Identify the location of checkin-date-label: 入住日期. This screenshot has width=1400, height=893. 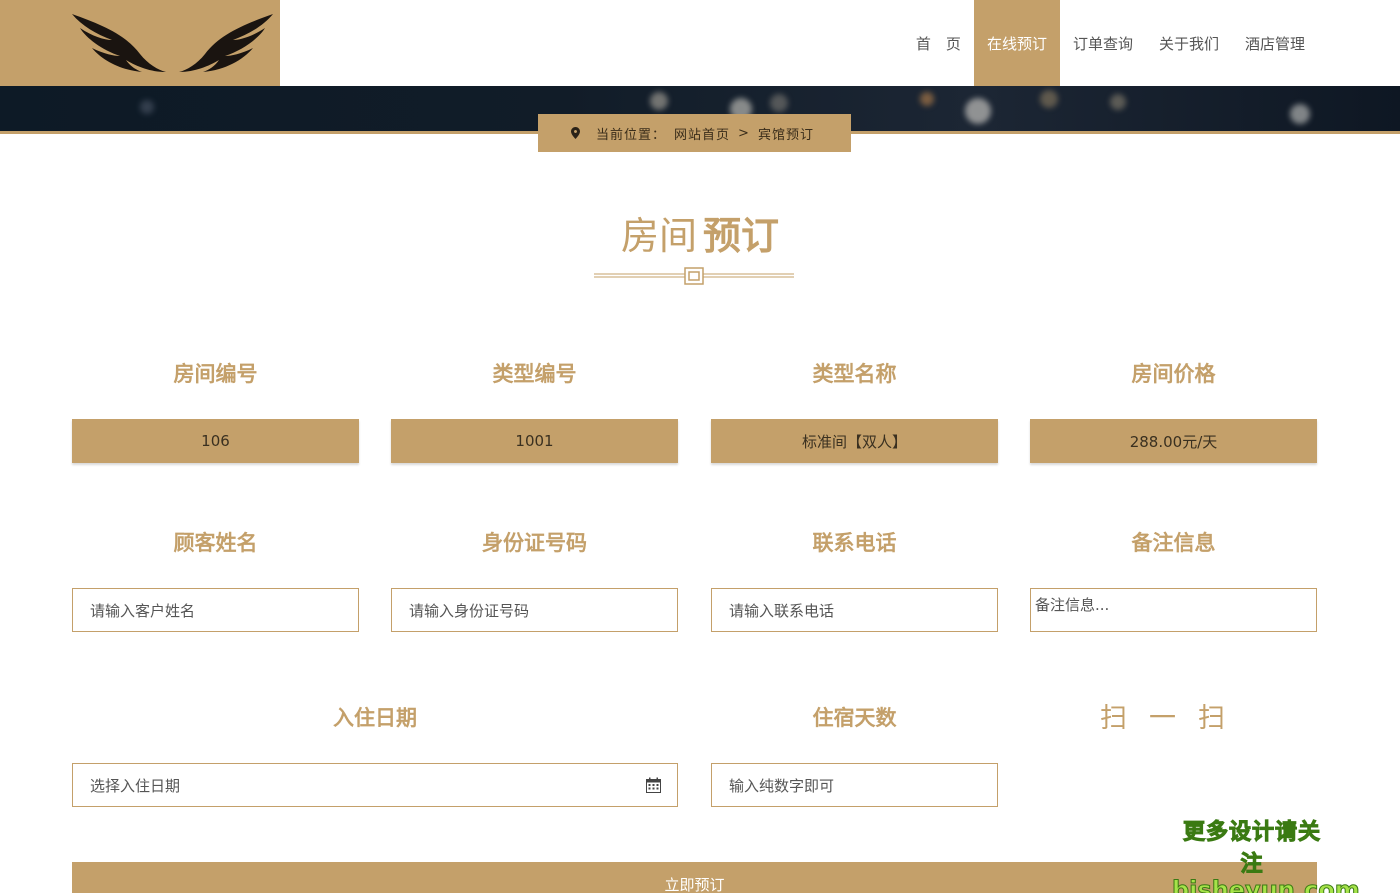
(375, 718).